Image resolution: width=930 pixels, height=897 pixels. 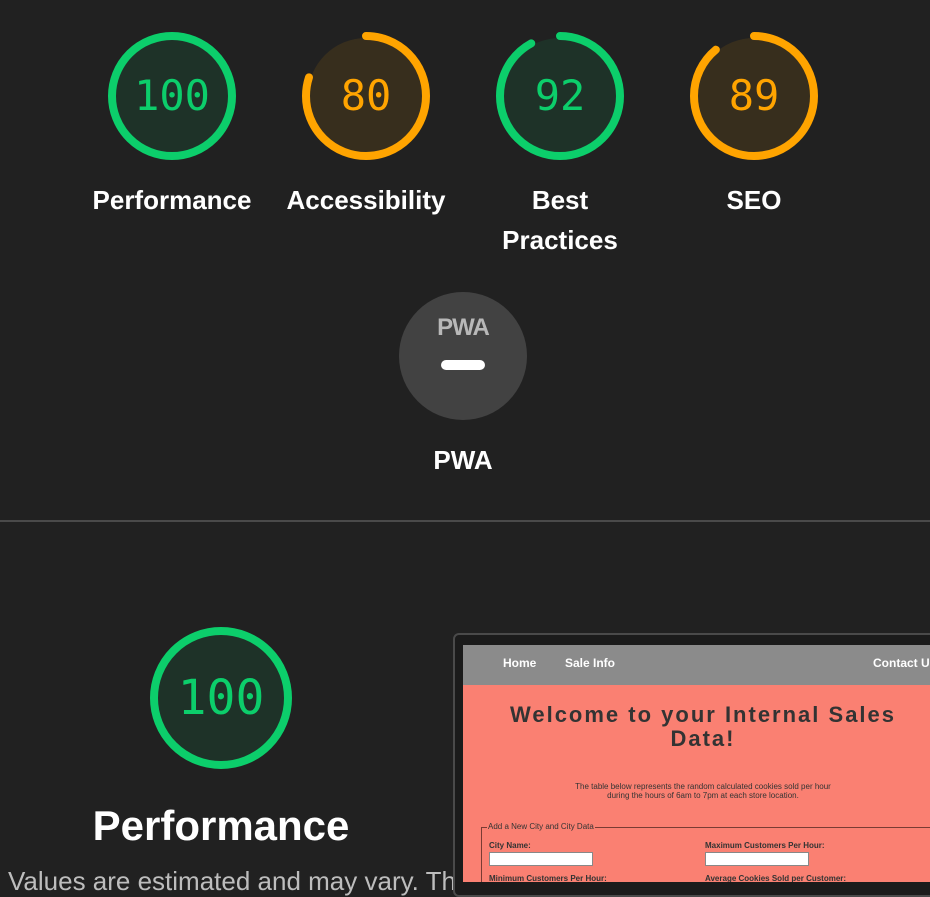 I want to click on gauge-label-accessibility: Accessibility, so click(x=366, y=200).